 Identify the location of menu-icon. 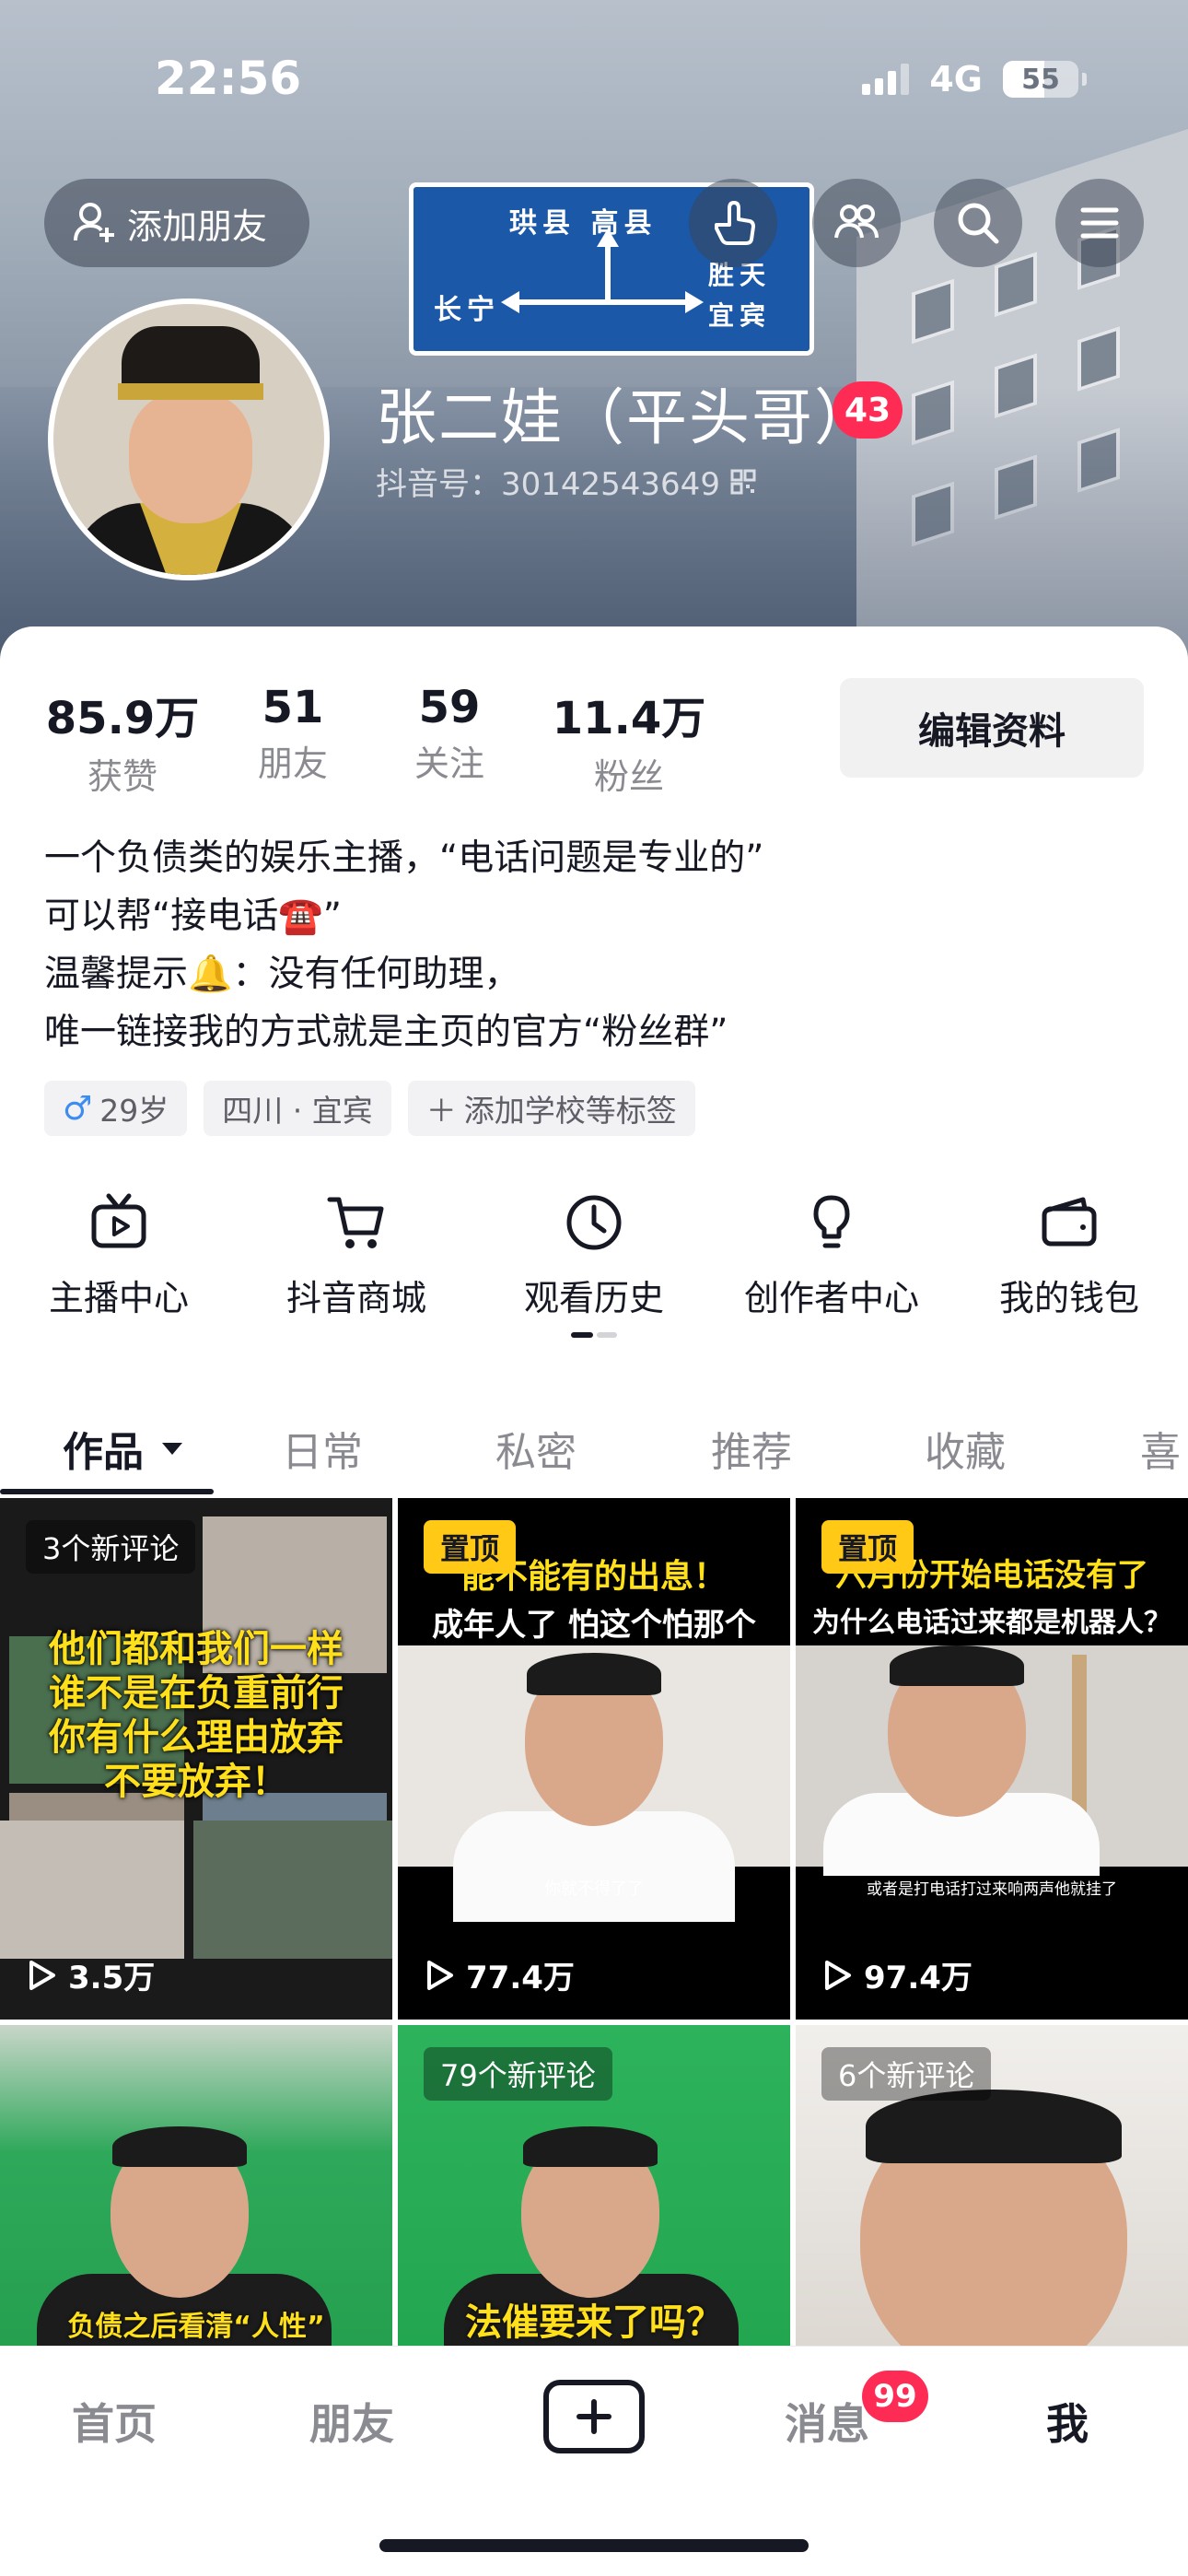
(1099, 223).